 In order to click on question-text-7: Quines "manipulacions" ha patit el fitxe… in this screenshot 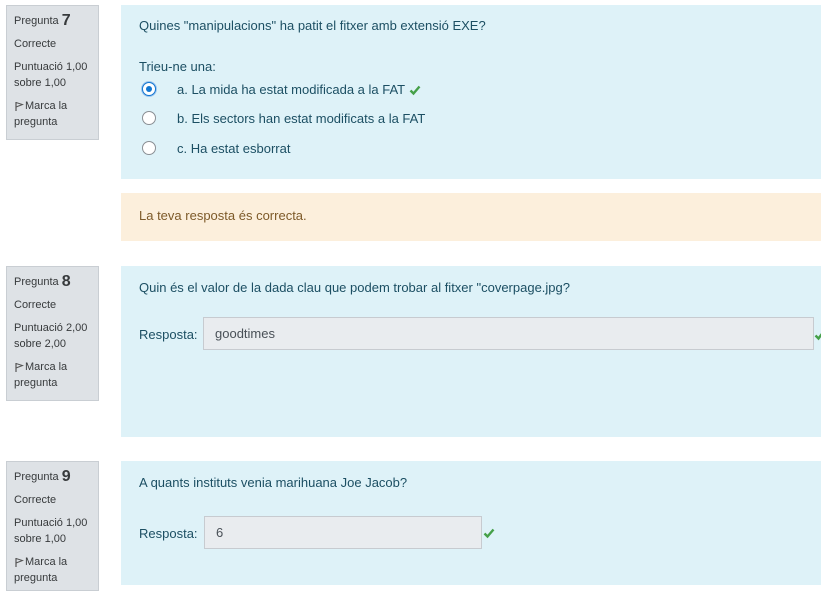, I will do `click(312, 25)`.